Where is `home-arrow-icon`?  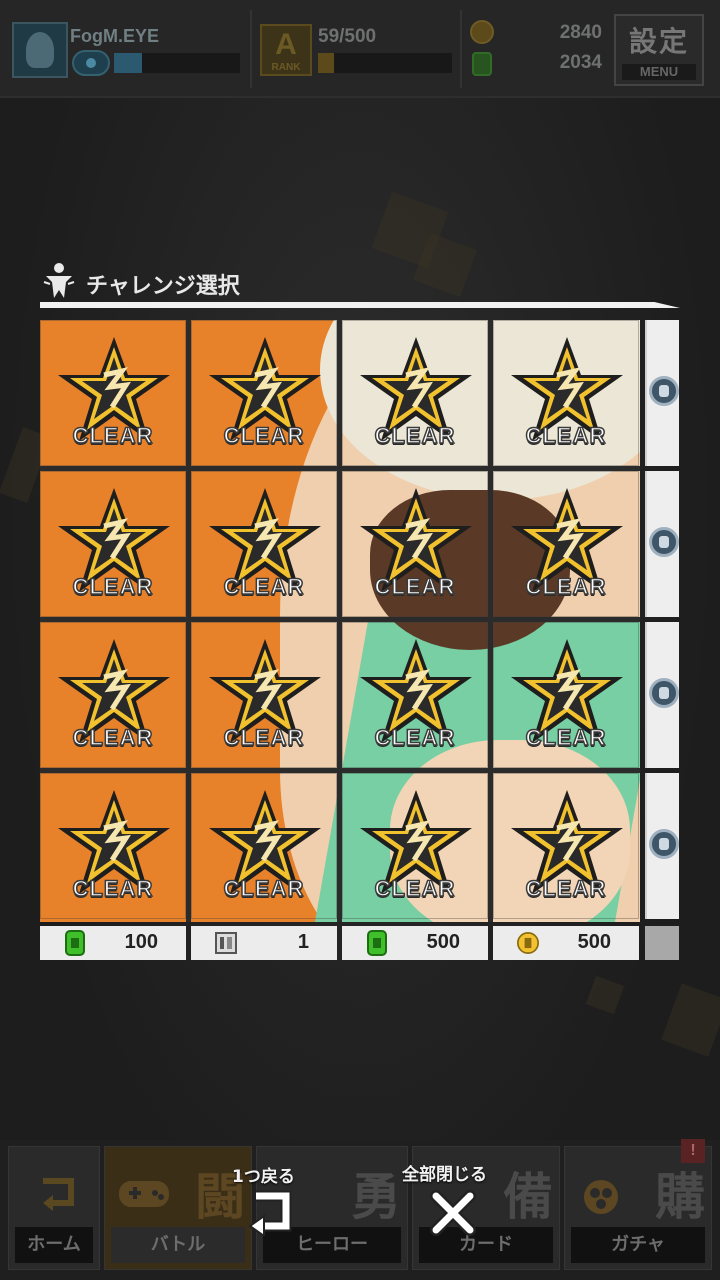 home-arrow-icon is located at coordinates (58, 1194).